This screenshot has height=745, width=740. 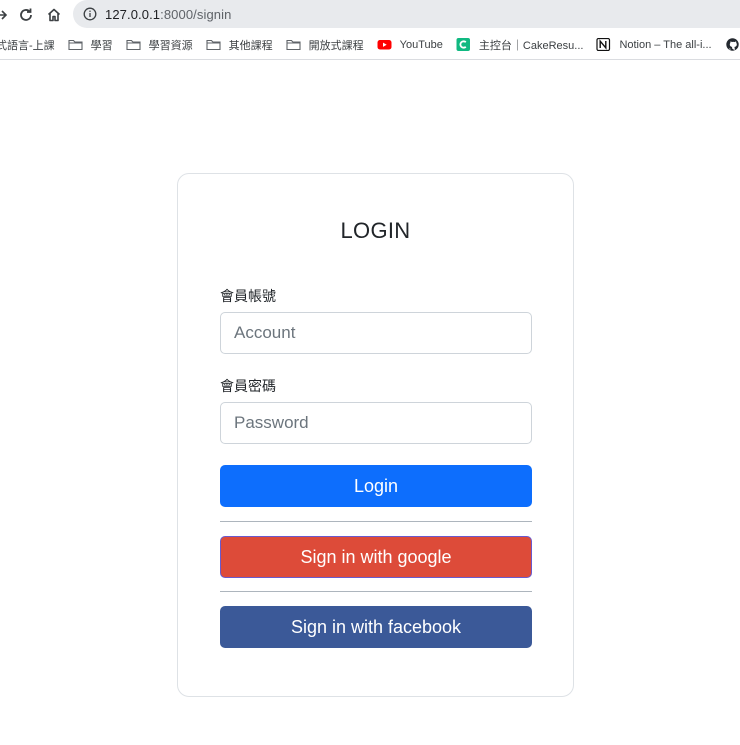 I want to click on github-icon, so click(x=732, y=44).